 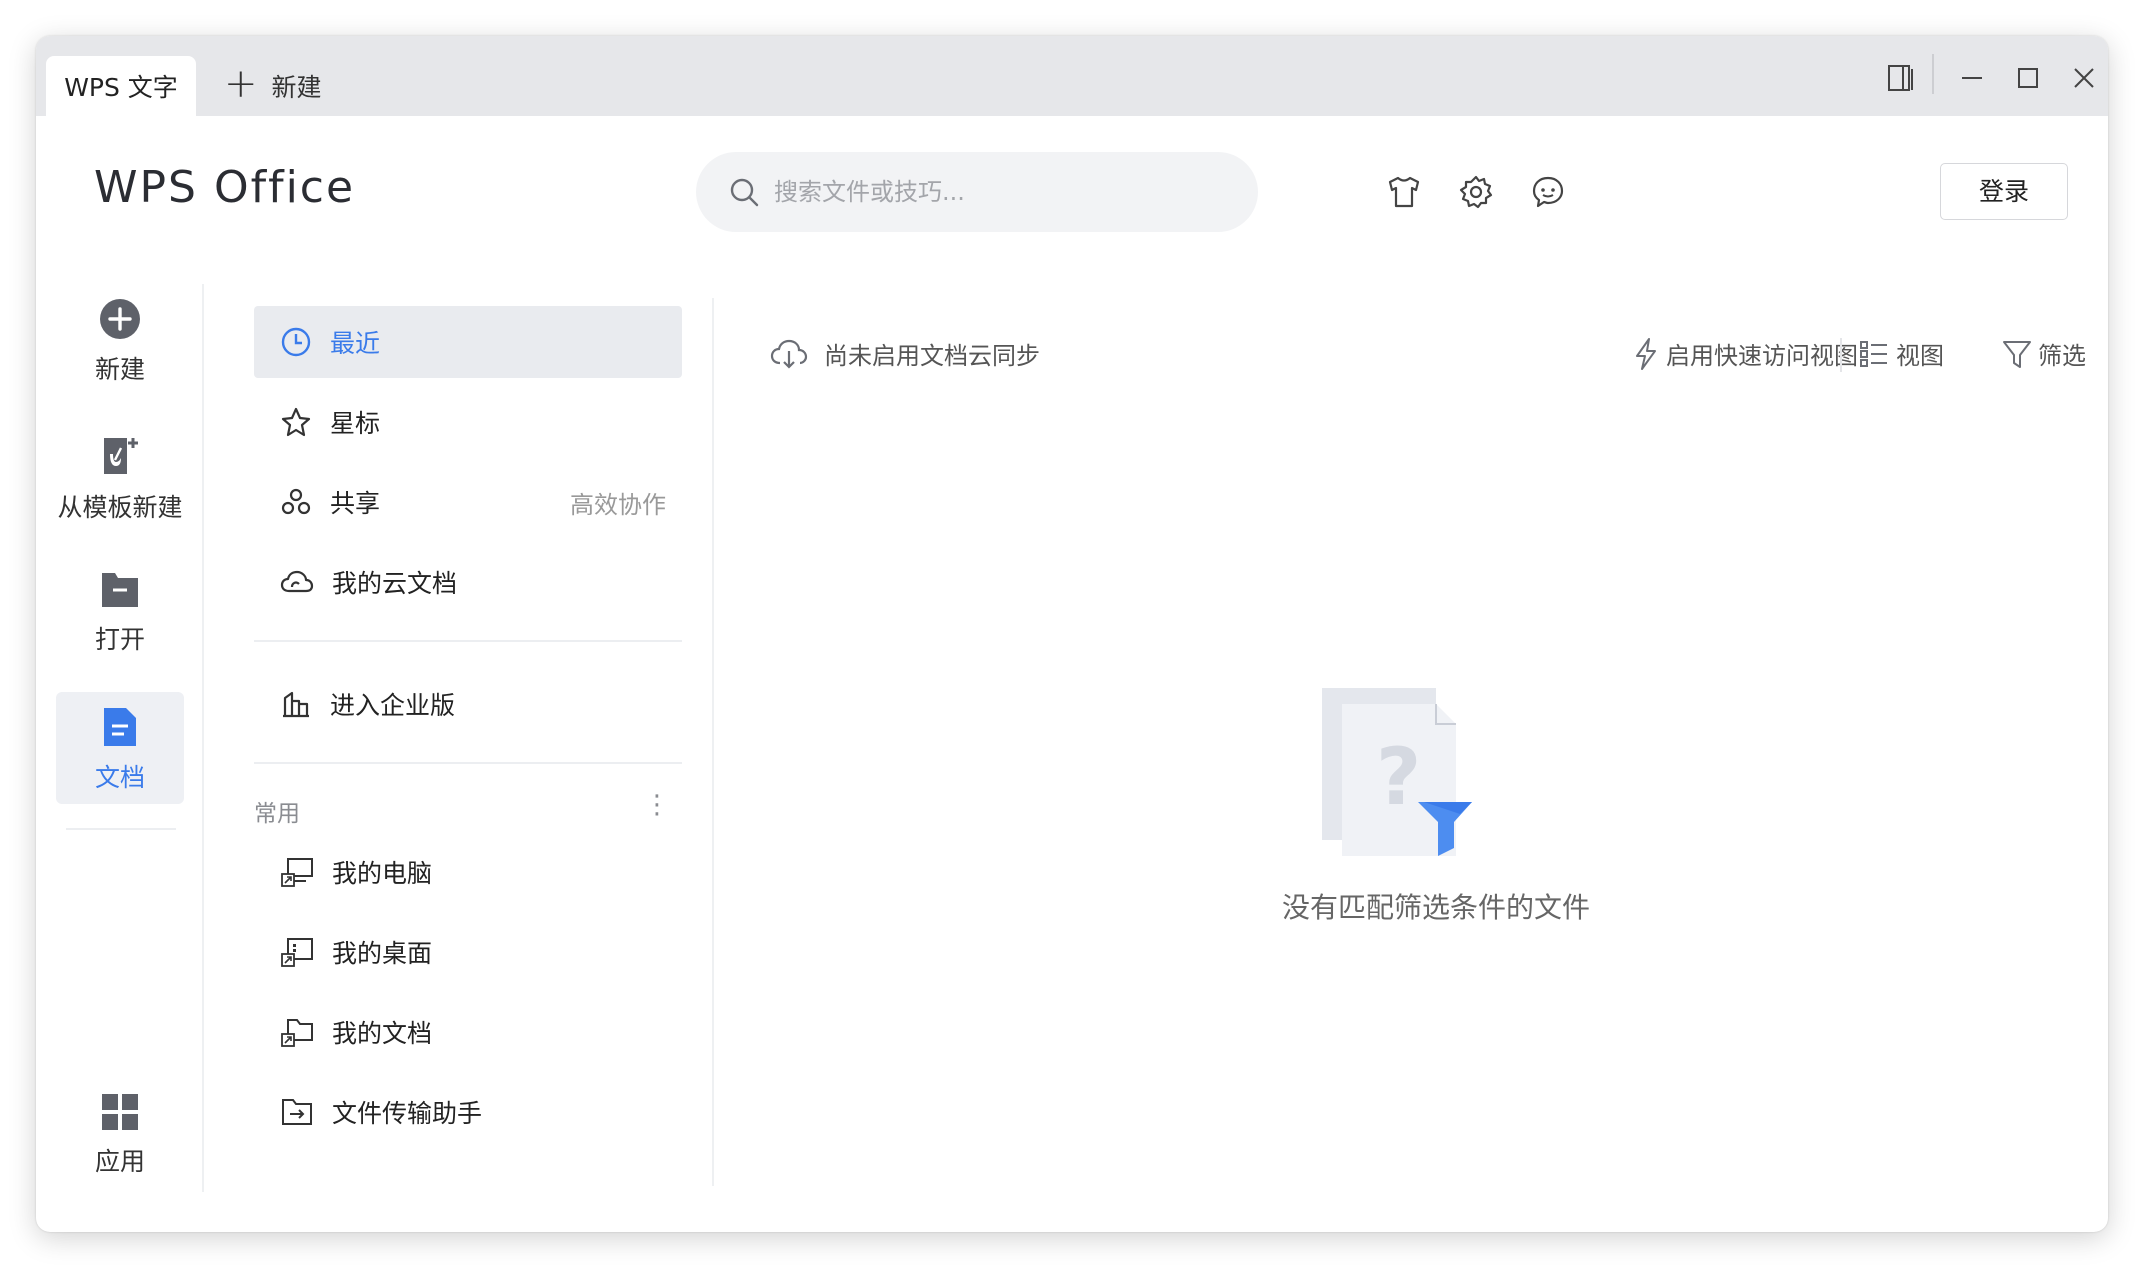 What do you see at coordinates (296, 704) in the screenshot?
I see `building-icon` at bounding box center [296, 704].